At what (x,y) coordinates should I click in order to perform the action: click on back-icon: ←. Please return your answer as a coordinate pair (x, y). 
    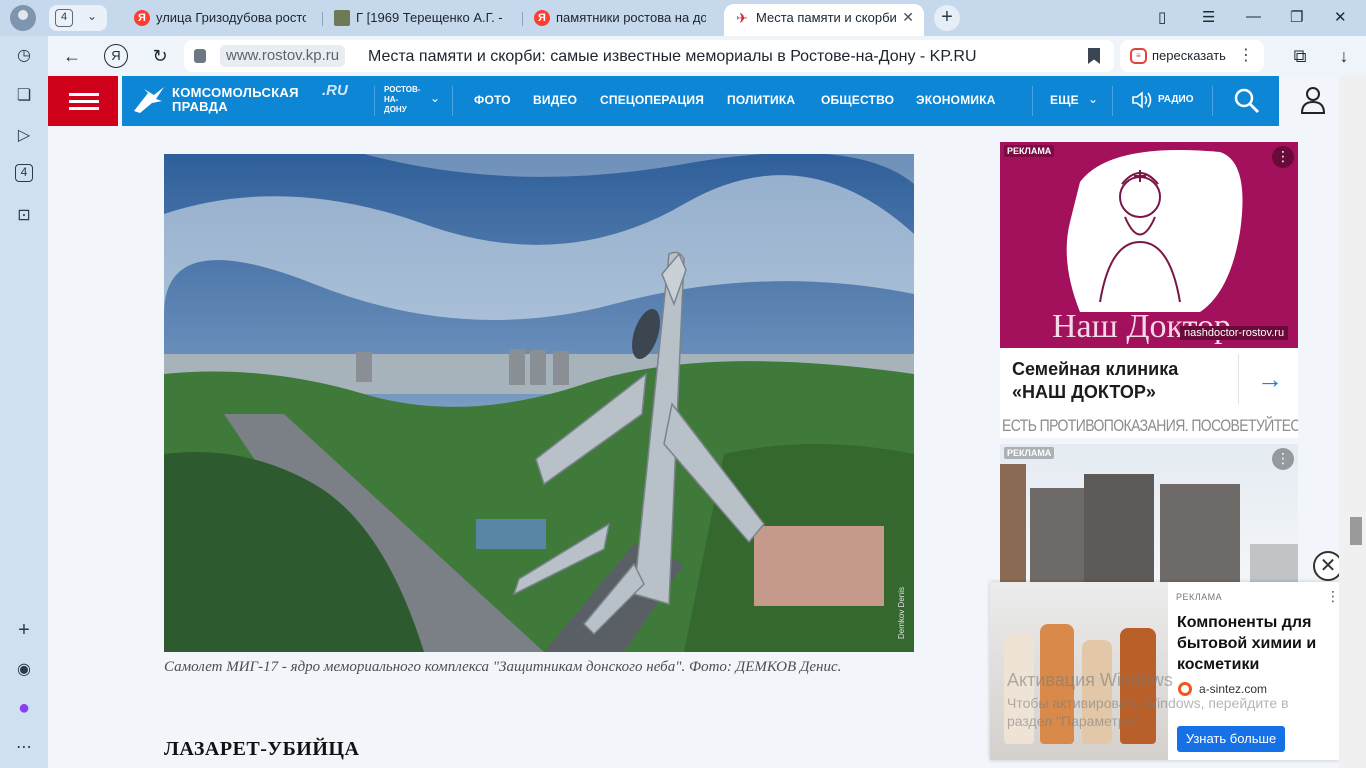
    Looking at the image, I should click on (72, 56).